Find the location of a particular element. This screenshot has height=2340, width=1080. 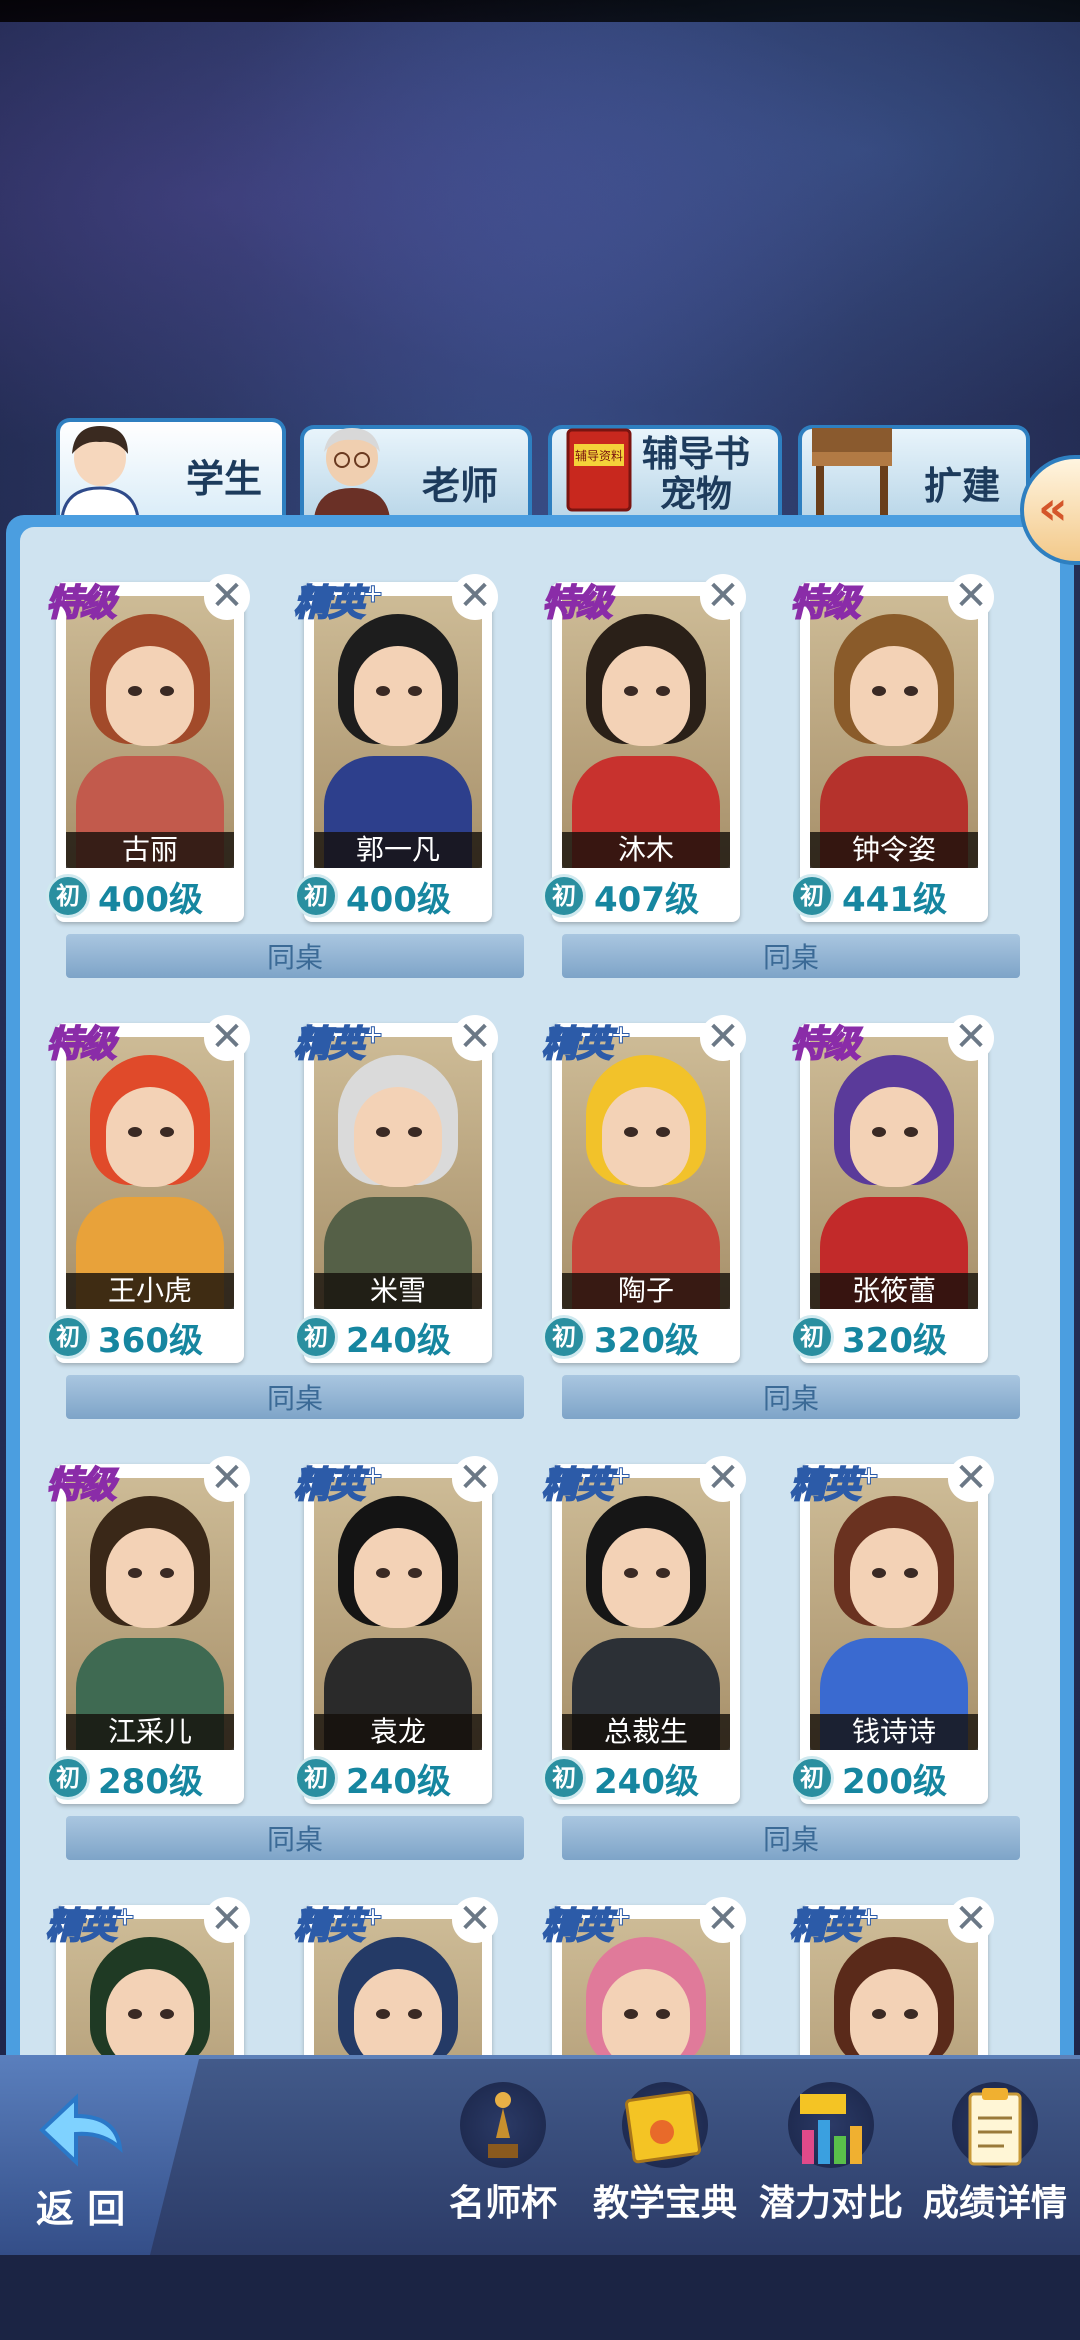

teaching-guide-label: 教学宝典 is located at coordinates (664, 2203).